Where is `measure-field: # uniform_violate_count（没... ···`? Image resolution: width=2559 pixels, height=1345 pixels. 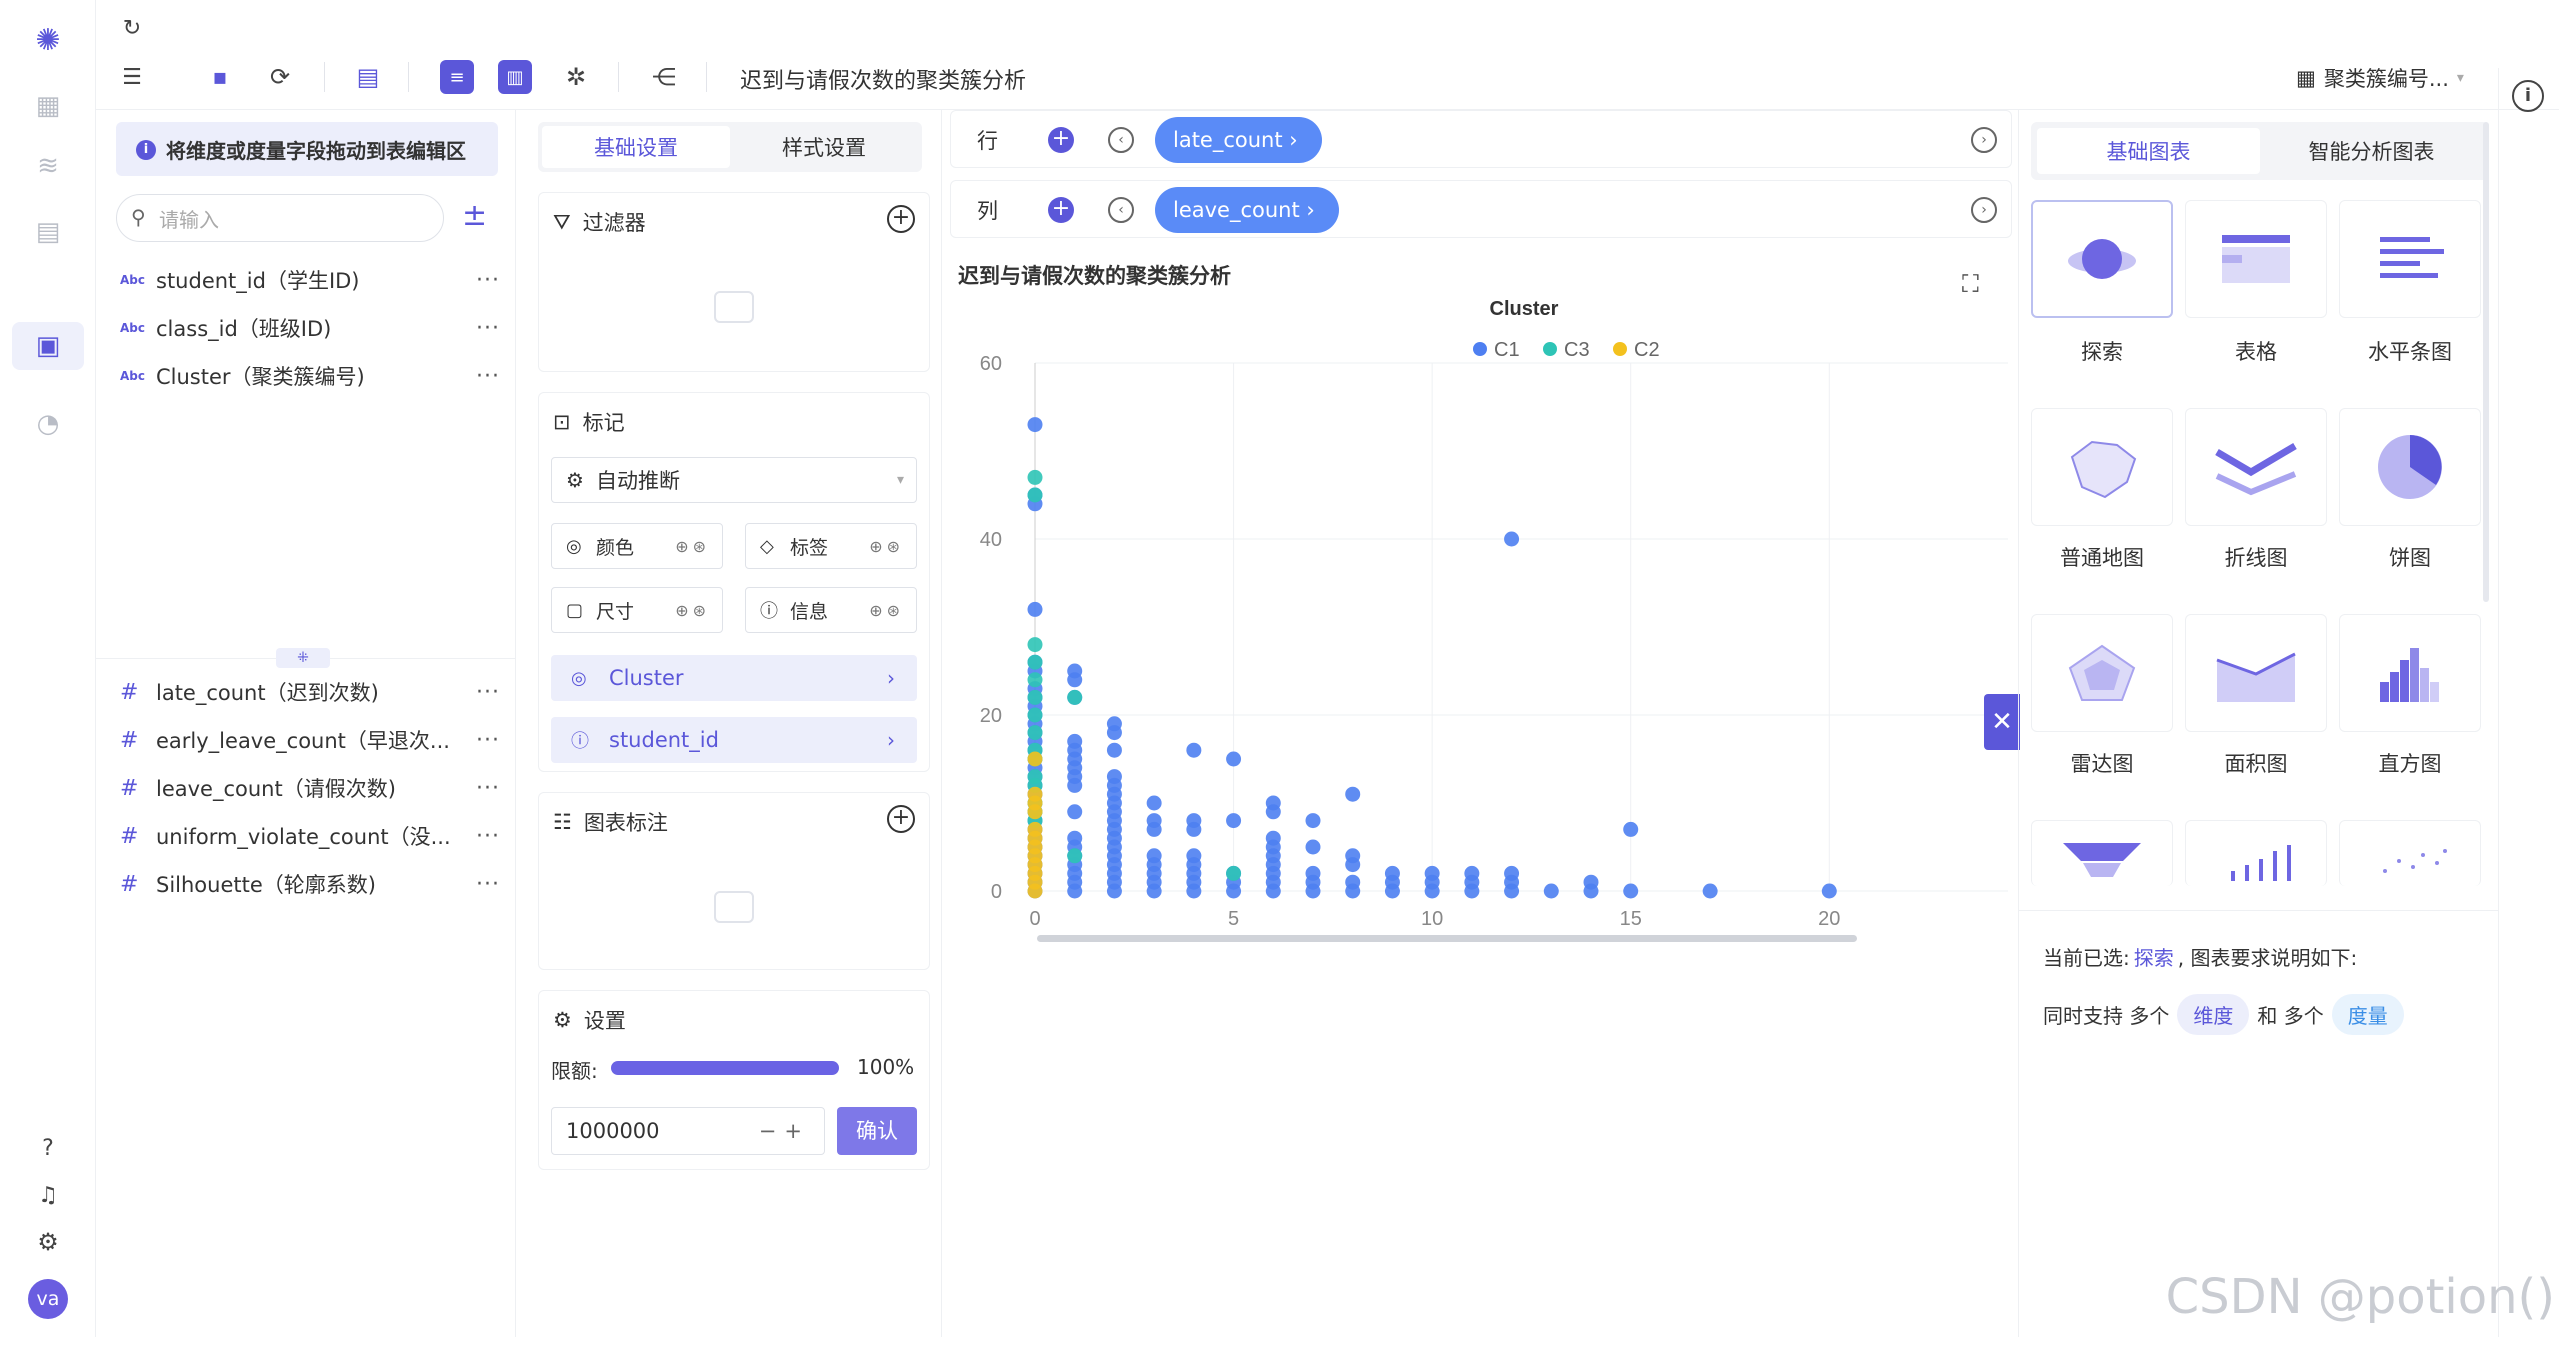
measure-field: # uniform_violate_count（没... ··· is located at coordinates (310, 836).